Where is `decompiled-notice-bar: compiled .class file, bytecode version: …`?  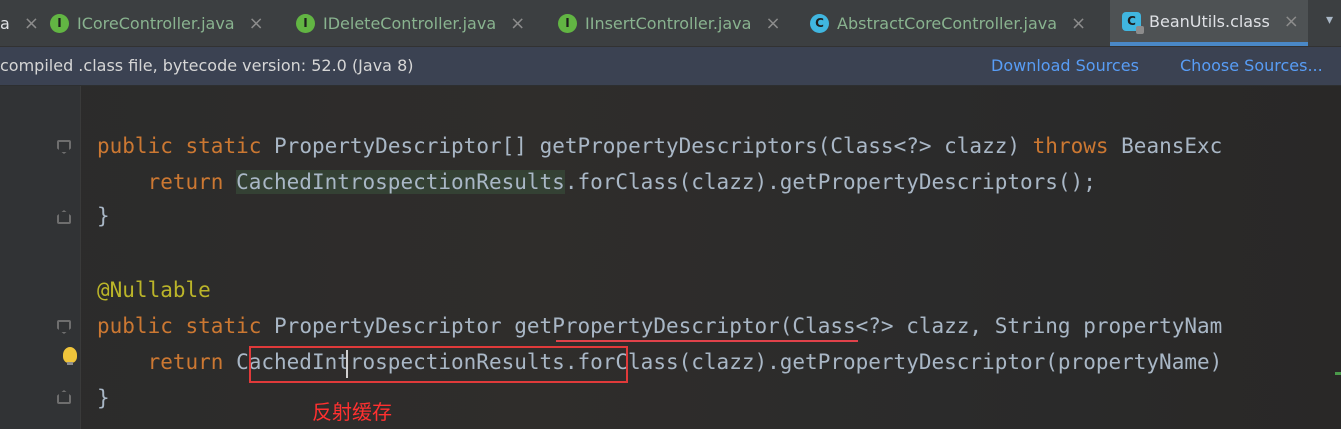 decompiled-notice-bar: compiled .class file, bytecode version: … is located at coordinates (670, 66).